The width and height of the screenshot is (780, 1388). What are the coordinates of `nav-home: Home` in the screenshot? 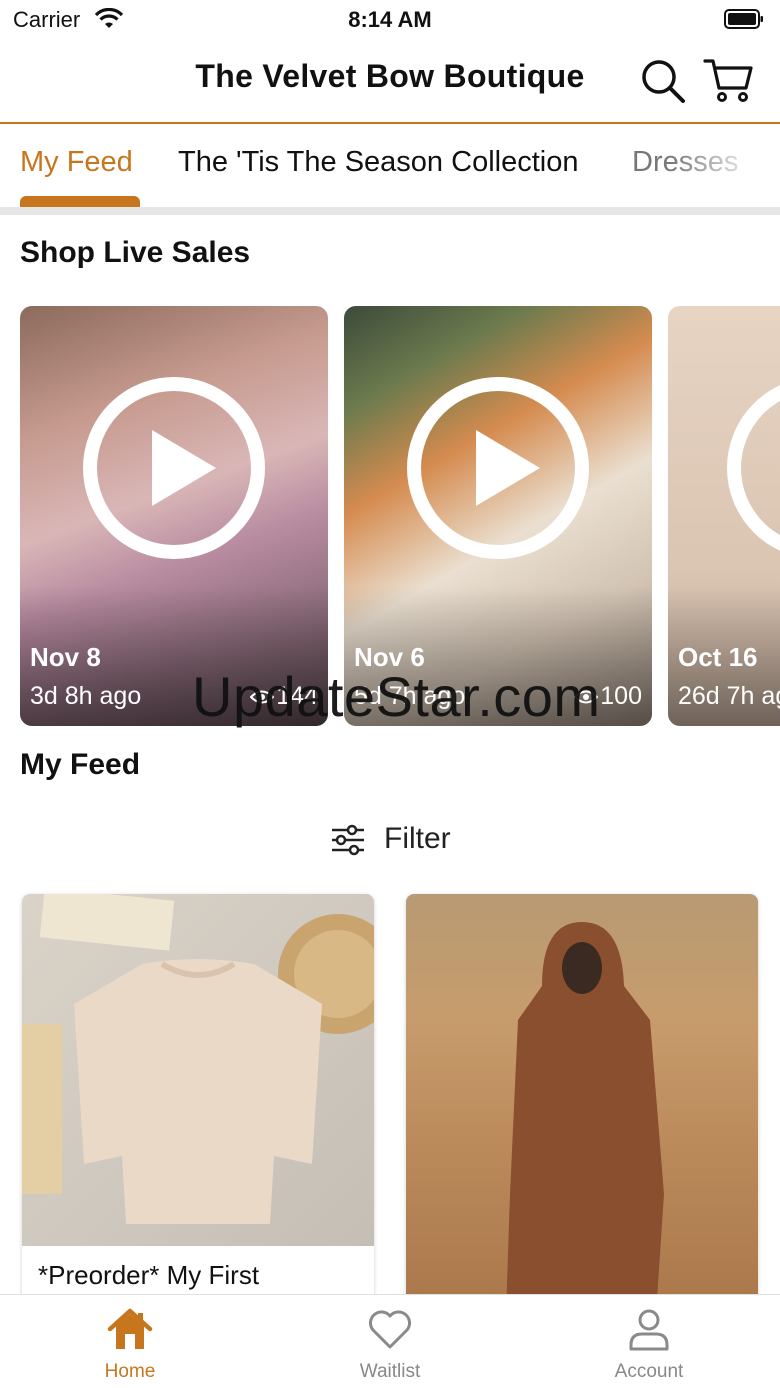 It's located at (130, 1341).